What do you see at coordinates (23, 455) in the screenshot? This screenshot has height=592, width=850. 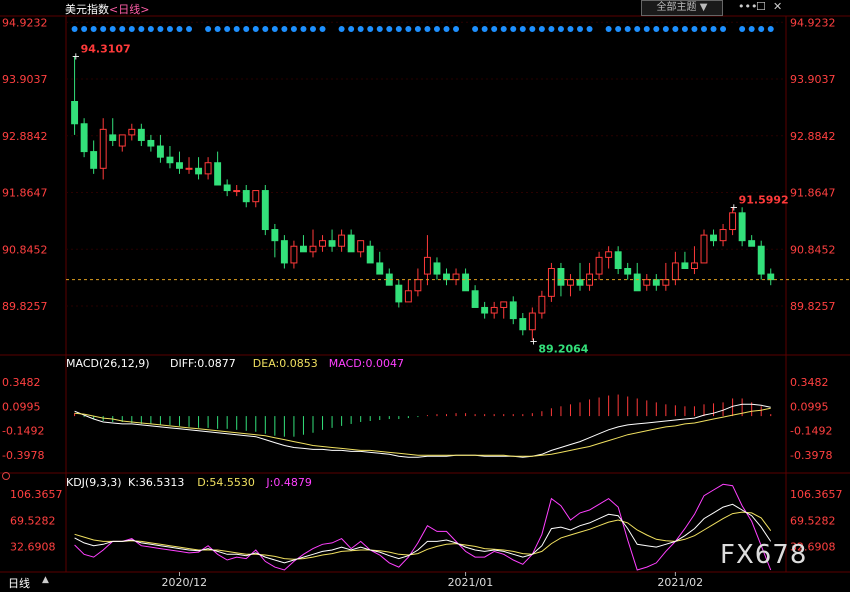 I see `macd-y-tick-left: -0.3978` at bounding box center [23, 455].